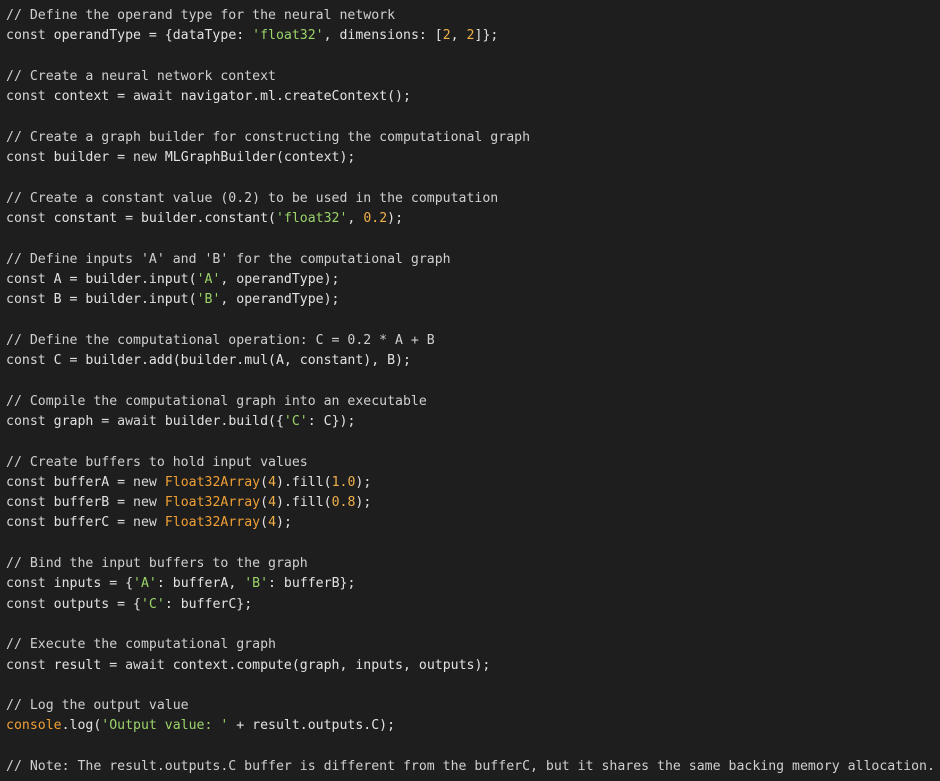 The image size is (940, 781). Describe the element at coordinates (149, 36) in the screenshot. I see `code-text: operandType = {dataType:` at that location.